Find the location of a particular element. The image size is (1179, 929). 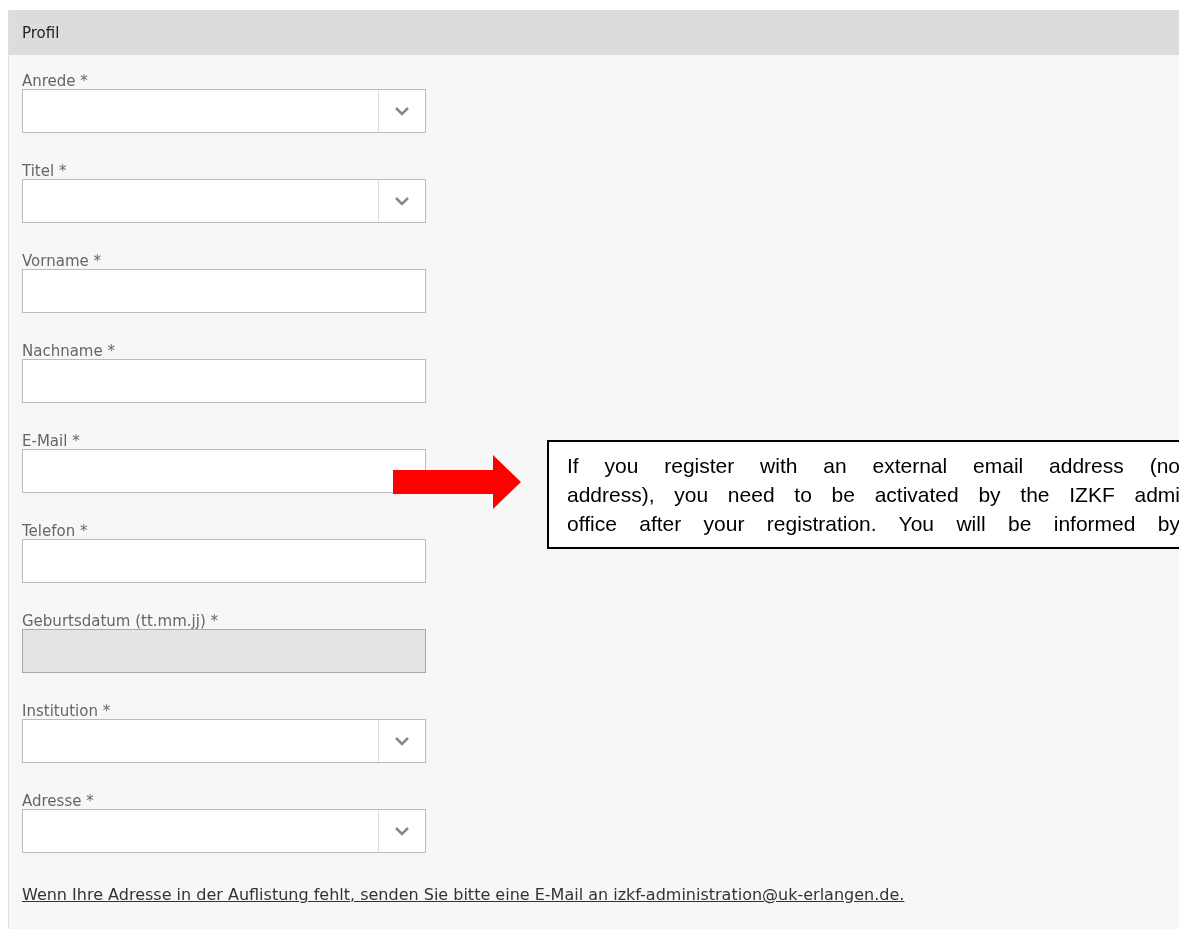

field-label: Nachname * is located at coordinates (68, 351).